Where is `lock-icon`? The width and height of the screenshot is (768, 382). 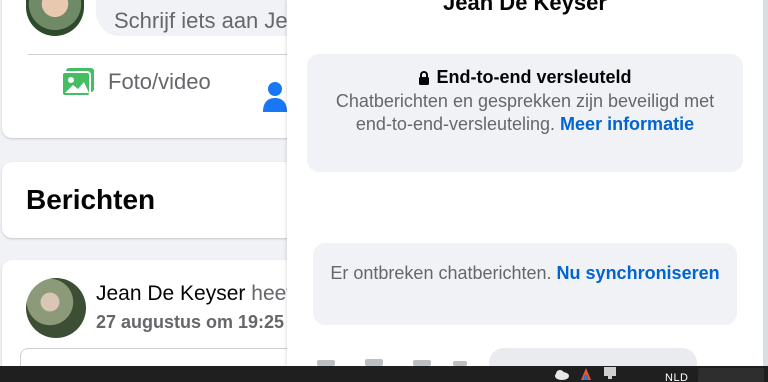 lock-icon is located at coordinates (424, 77).